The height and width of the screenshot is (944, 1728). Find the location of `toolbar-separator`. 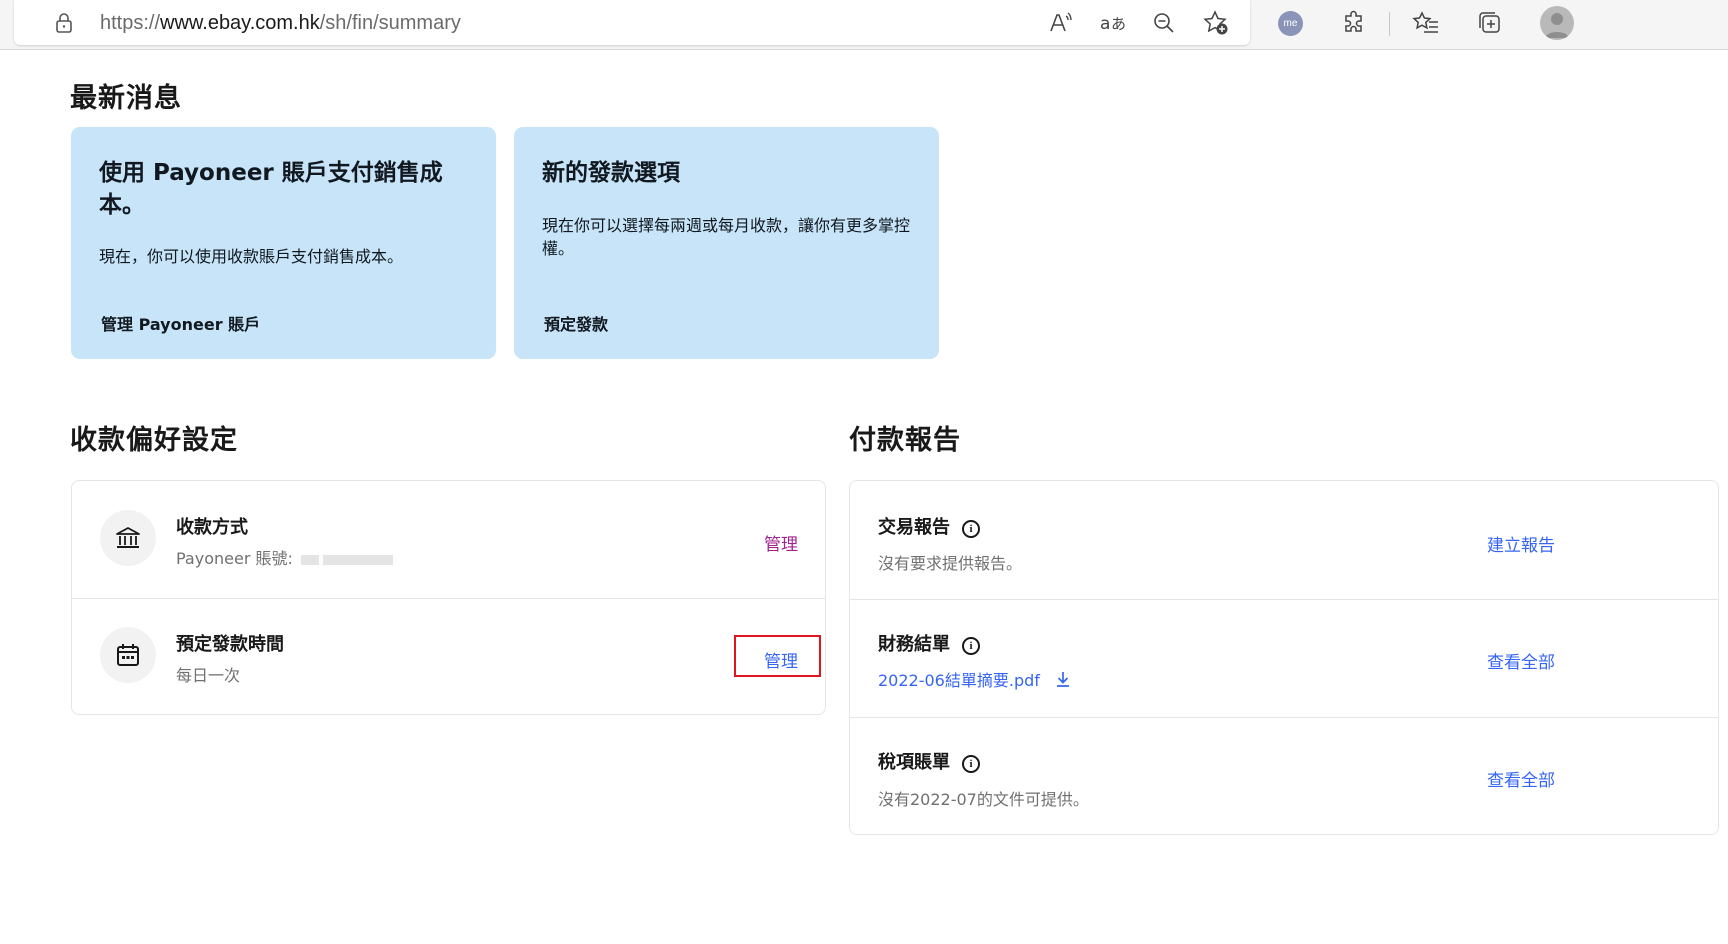

toolbar-separator is located at coordinates (1389, 24).